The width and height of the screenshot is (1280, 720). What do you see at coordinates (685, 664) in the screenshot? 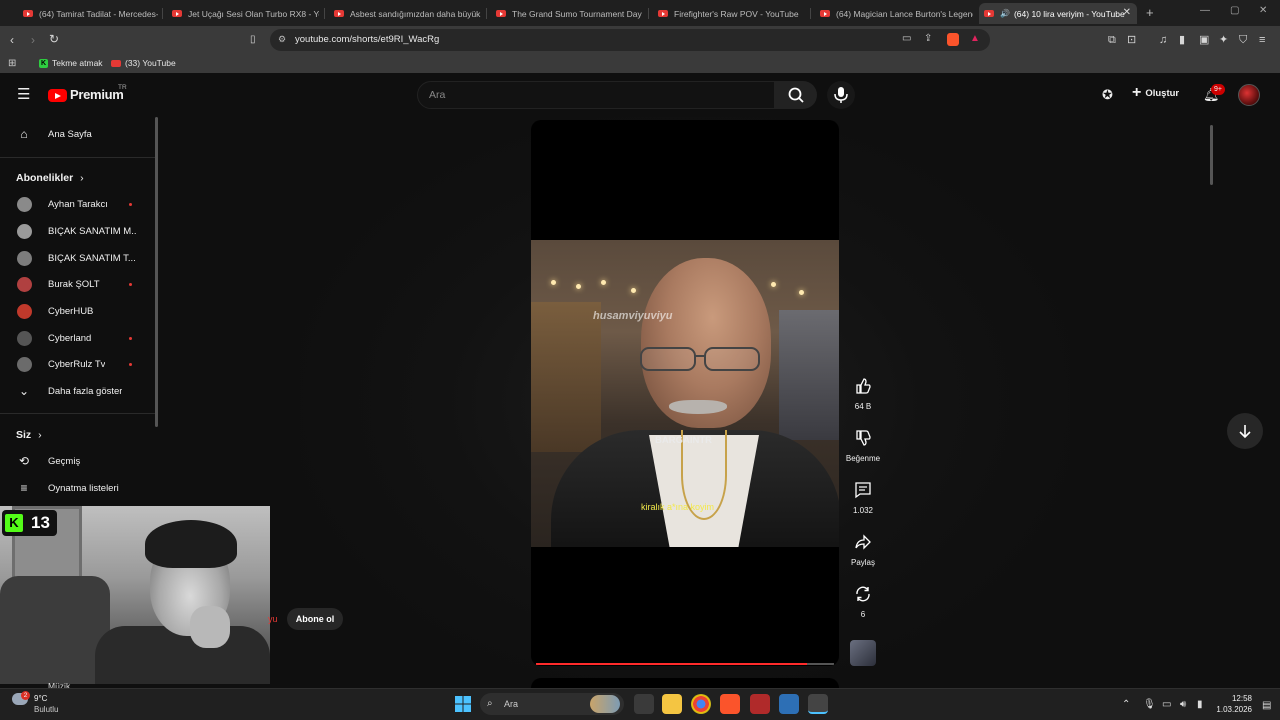
I see `video-progress-bar` at bounding box center [685, 664].